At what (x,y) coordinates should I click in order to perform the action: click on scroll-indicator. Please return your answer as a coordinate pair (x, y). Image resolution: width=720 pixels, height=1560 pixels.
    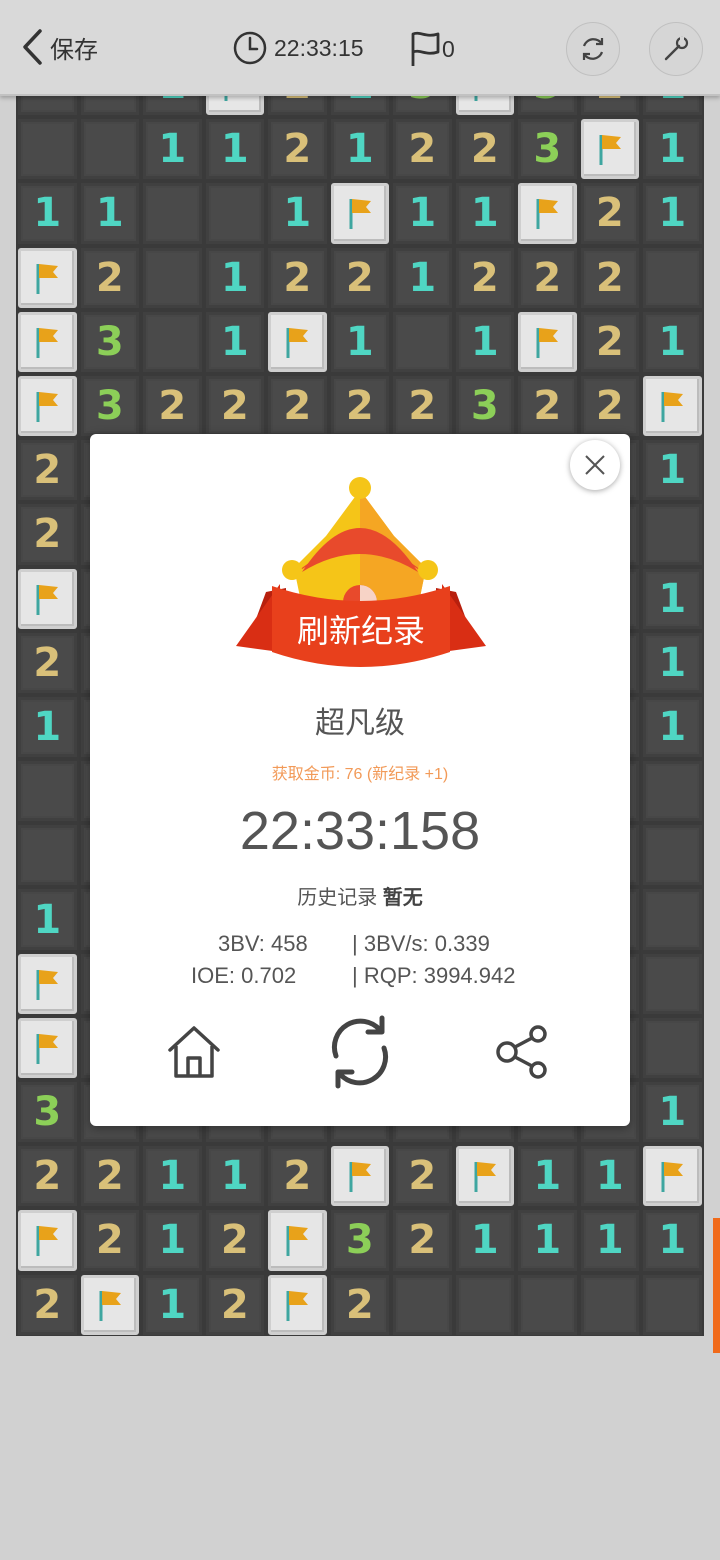
    Looking at the image, I should click on (716, 1285).